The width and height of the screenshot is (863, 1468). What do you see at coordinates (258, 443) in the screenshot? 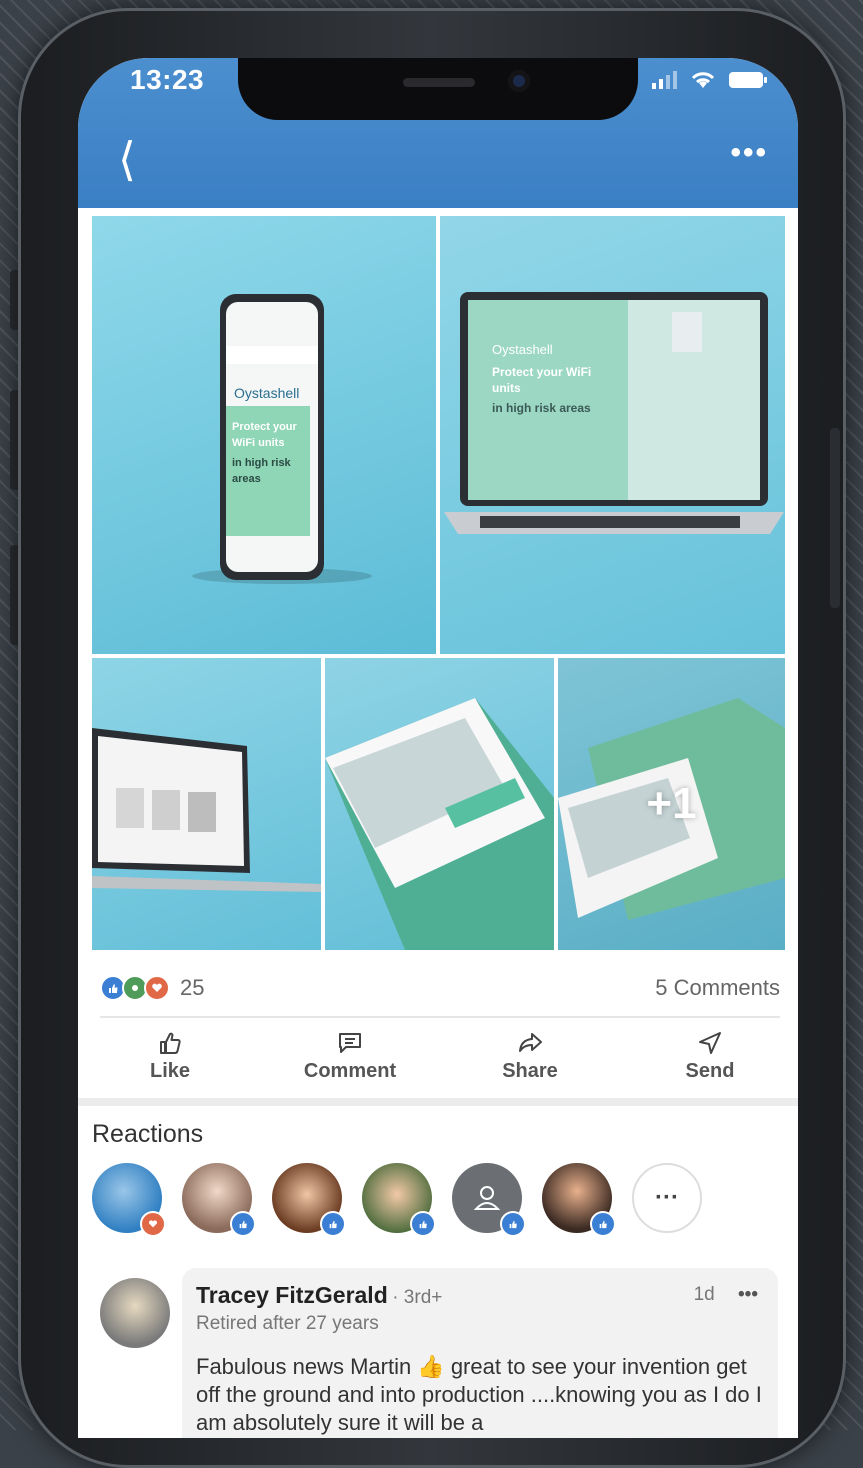
I see `svg-text: WiFi units` at bounding box center [258, 443].